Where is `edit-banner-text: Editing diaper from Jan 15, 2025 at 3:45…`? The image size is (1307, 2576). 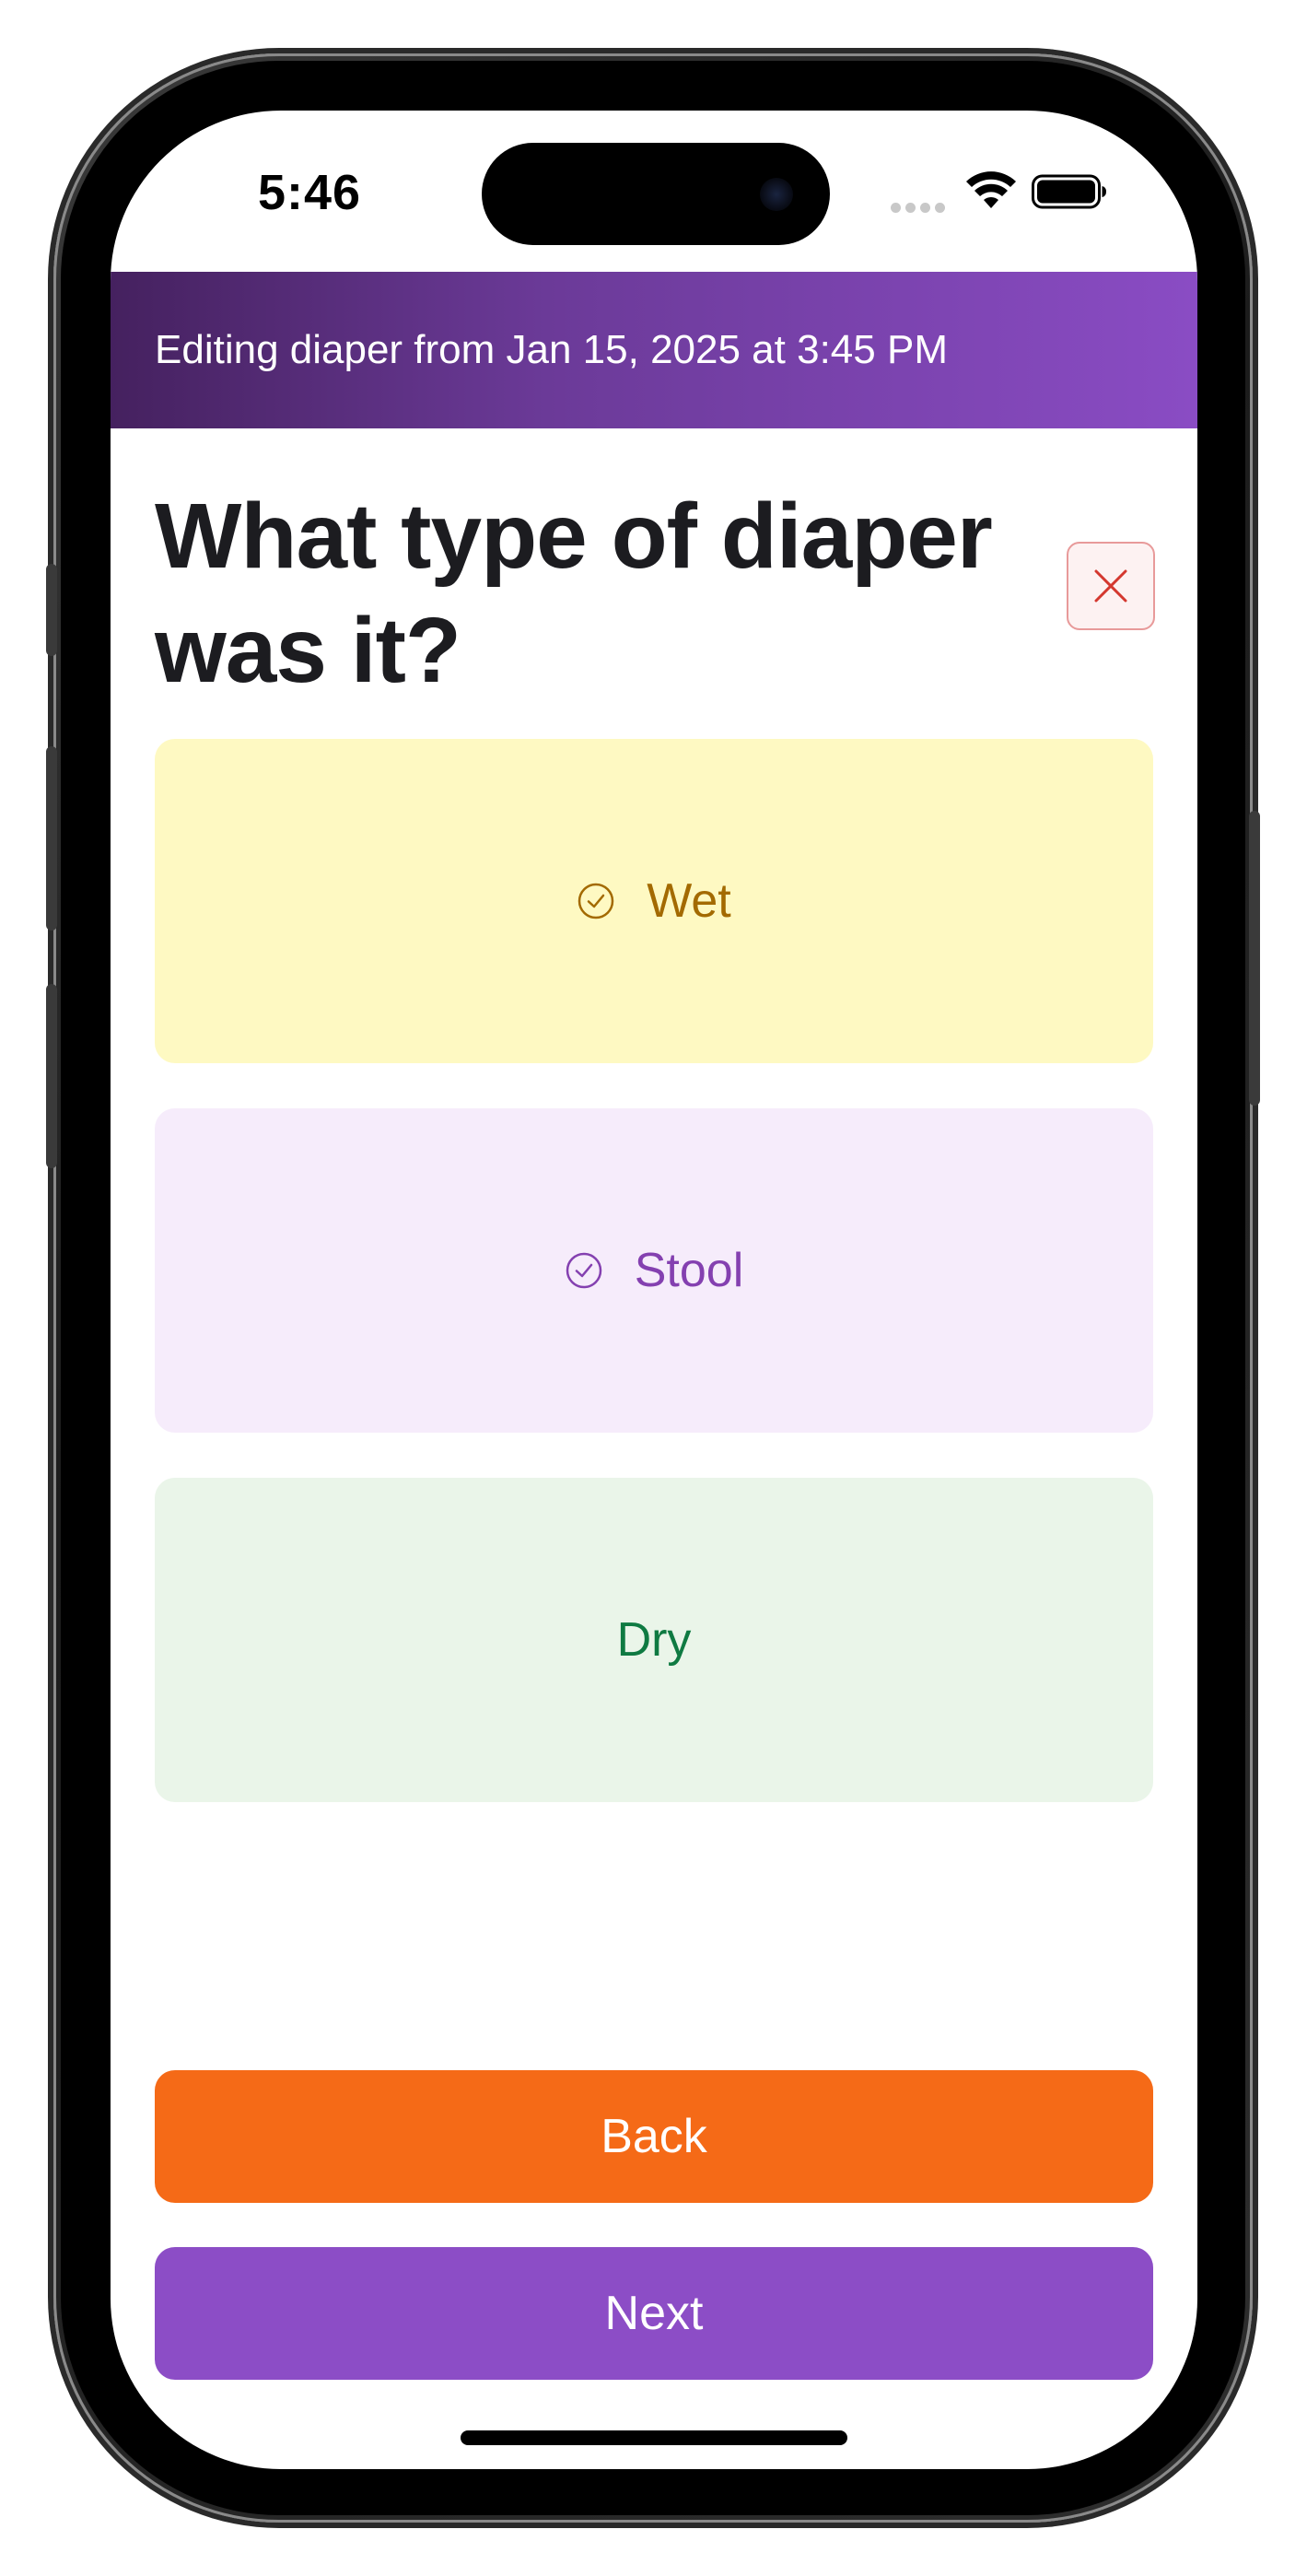
edit-banner-text: Editing diaper from Jan 15, 2025 at 3:45… is located at coordinates (551, 349).